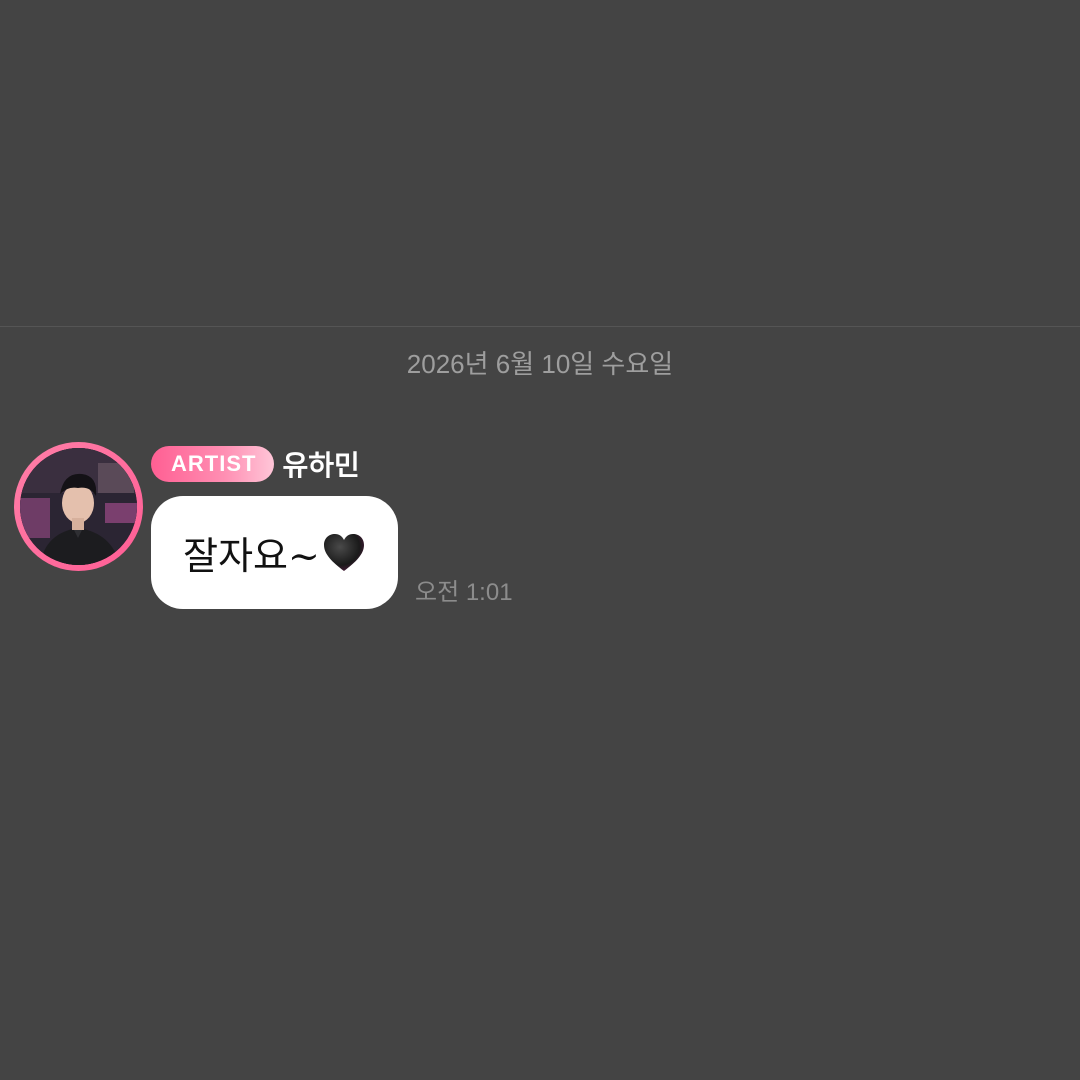 The width and height of the screenshot is (1080, 1080). I want to click on date-separator: 2026년 6월 10일 수요일, so click(540, 364).